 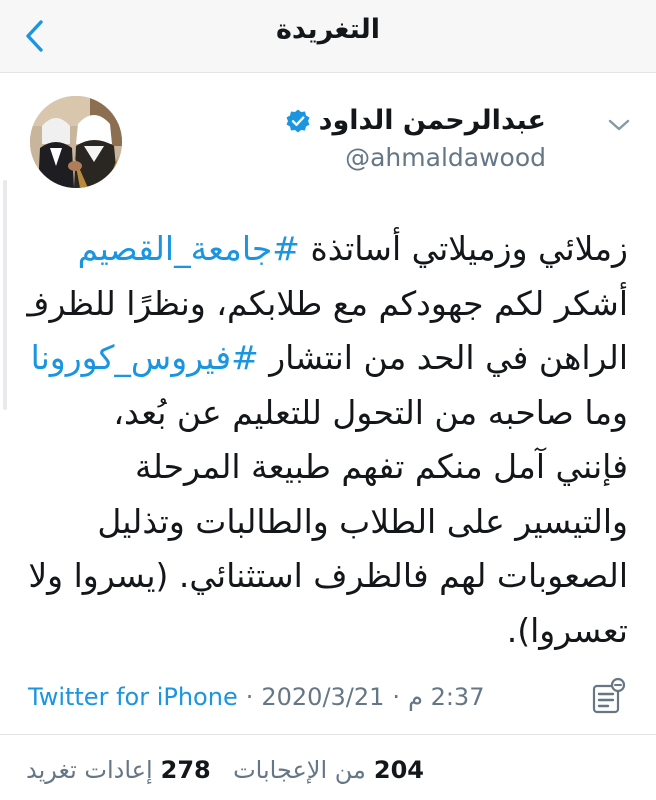 I want to click on tweet-text-line: زملائي وزميلاتي أساتذة #جامعة_القصيم, so click(x=327, y=249).